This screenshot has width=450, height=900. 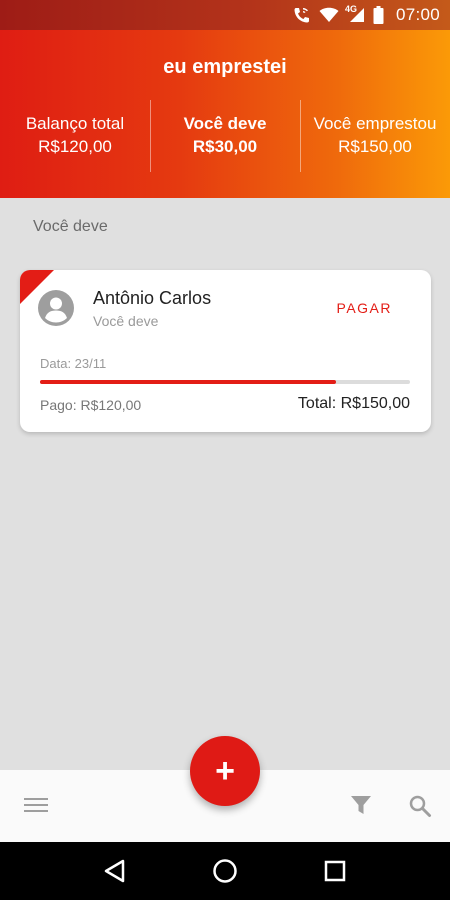 I want to click on avatar-icon, so click(x=56, y=308).